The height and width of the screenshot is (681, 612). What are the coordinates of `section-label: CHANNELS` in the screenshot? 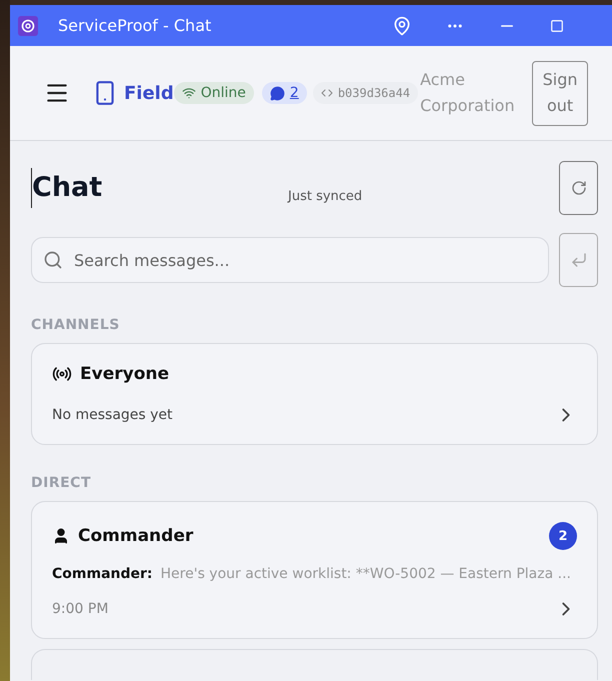 It's located at (76, 325).